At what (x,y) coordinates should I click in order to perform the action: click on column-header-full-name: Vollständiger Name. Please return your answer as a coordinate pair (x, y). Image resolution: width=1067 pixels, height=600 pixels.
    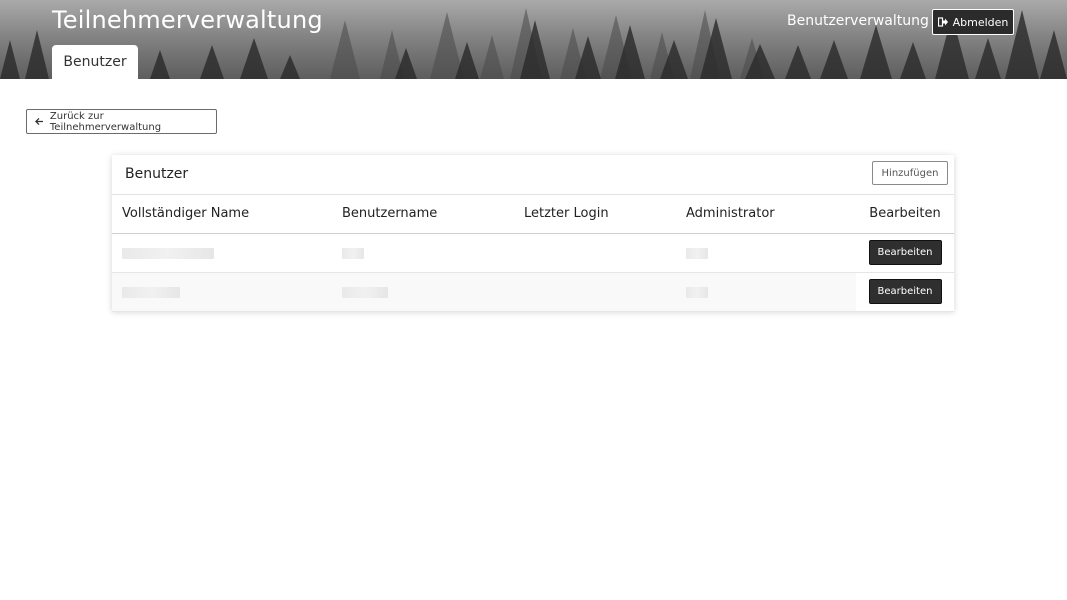
    Looking at the image, I should click on (227, 214).